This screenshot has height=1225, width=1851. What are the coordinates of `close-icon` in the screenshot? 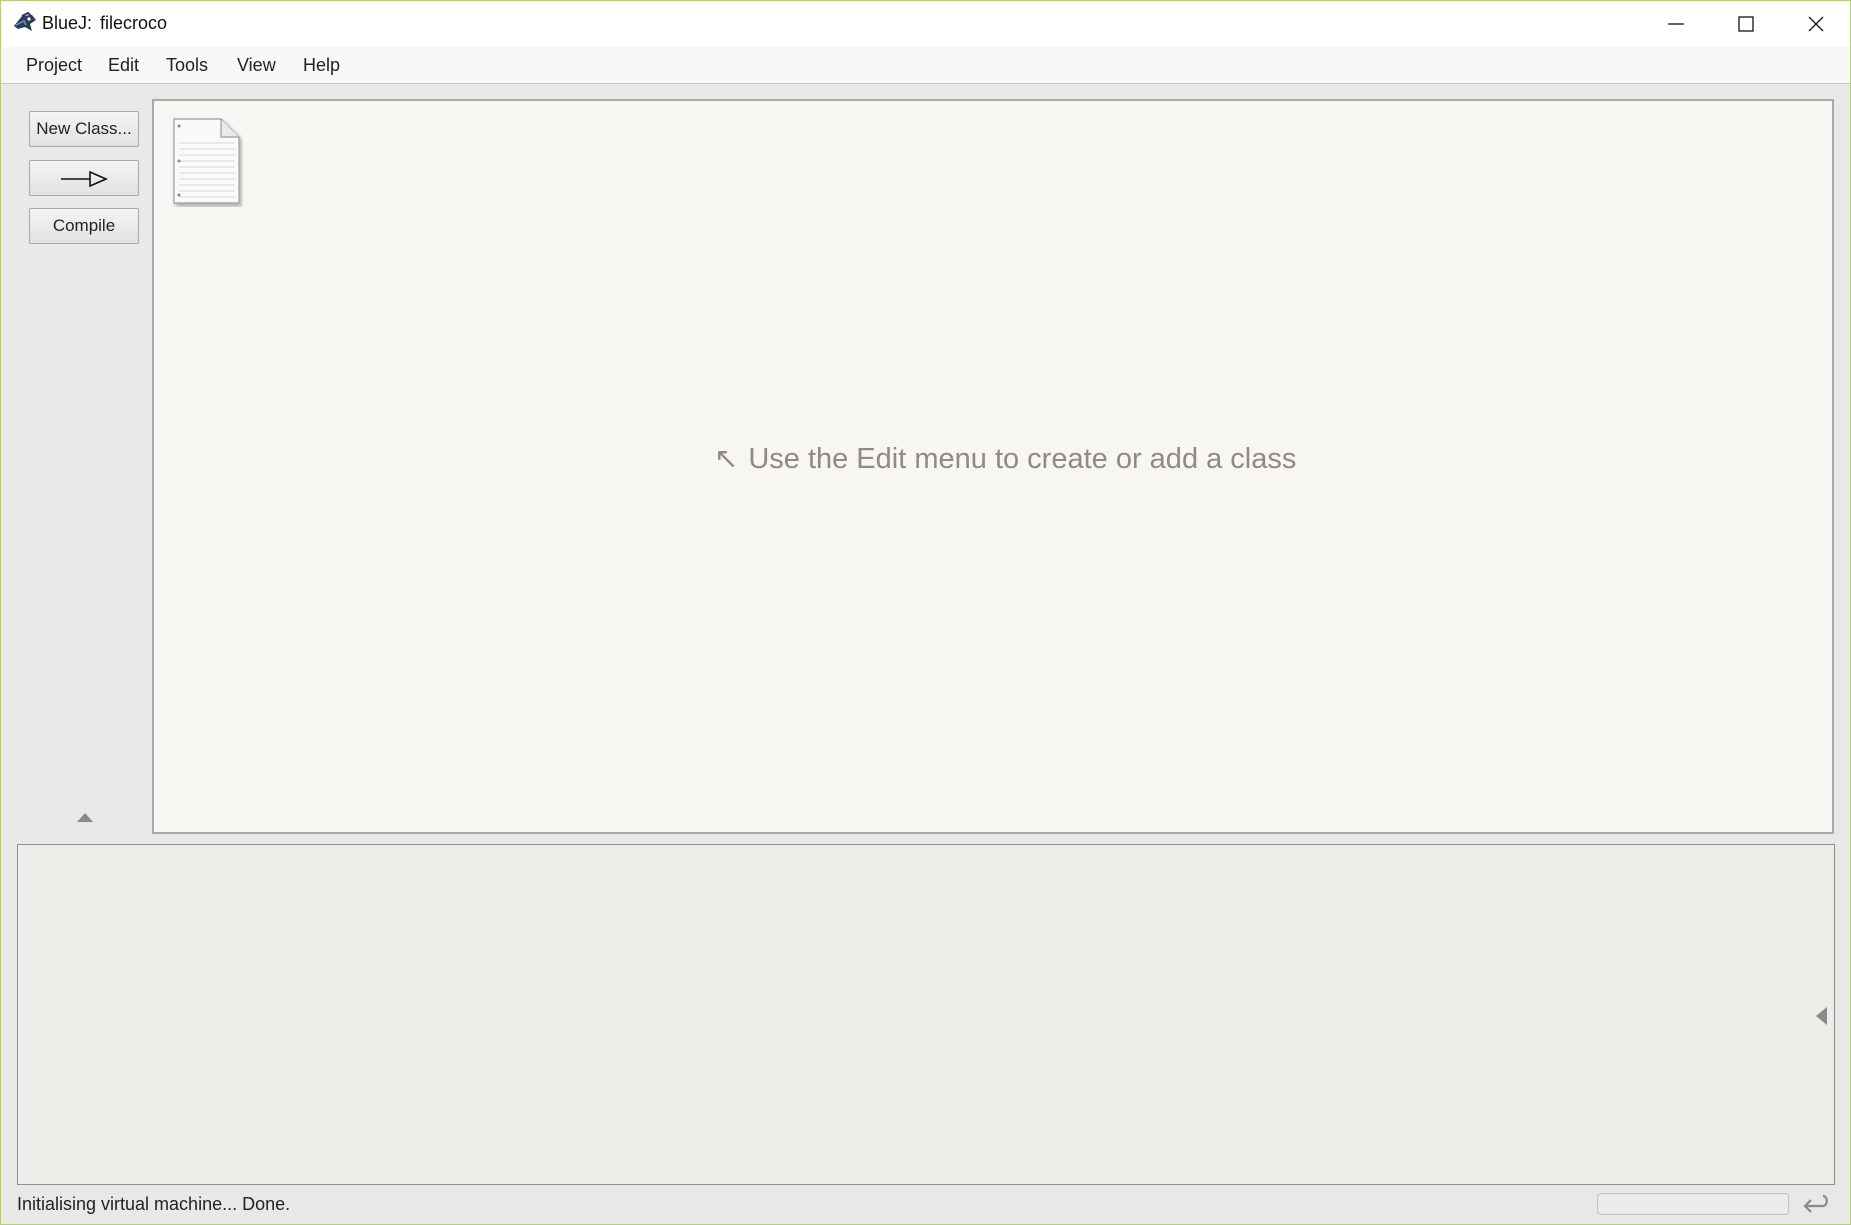 It's located at (1816, 24).